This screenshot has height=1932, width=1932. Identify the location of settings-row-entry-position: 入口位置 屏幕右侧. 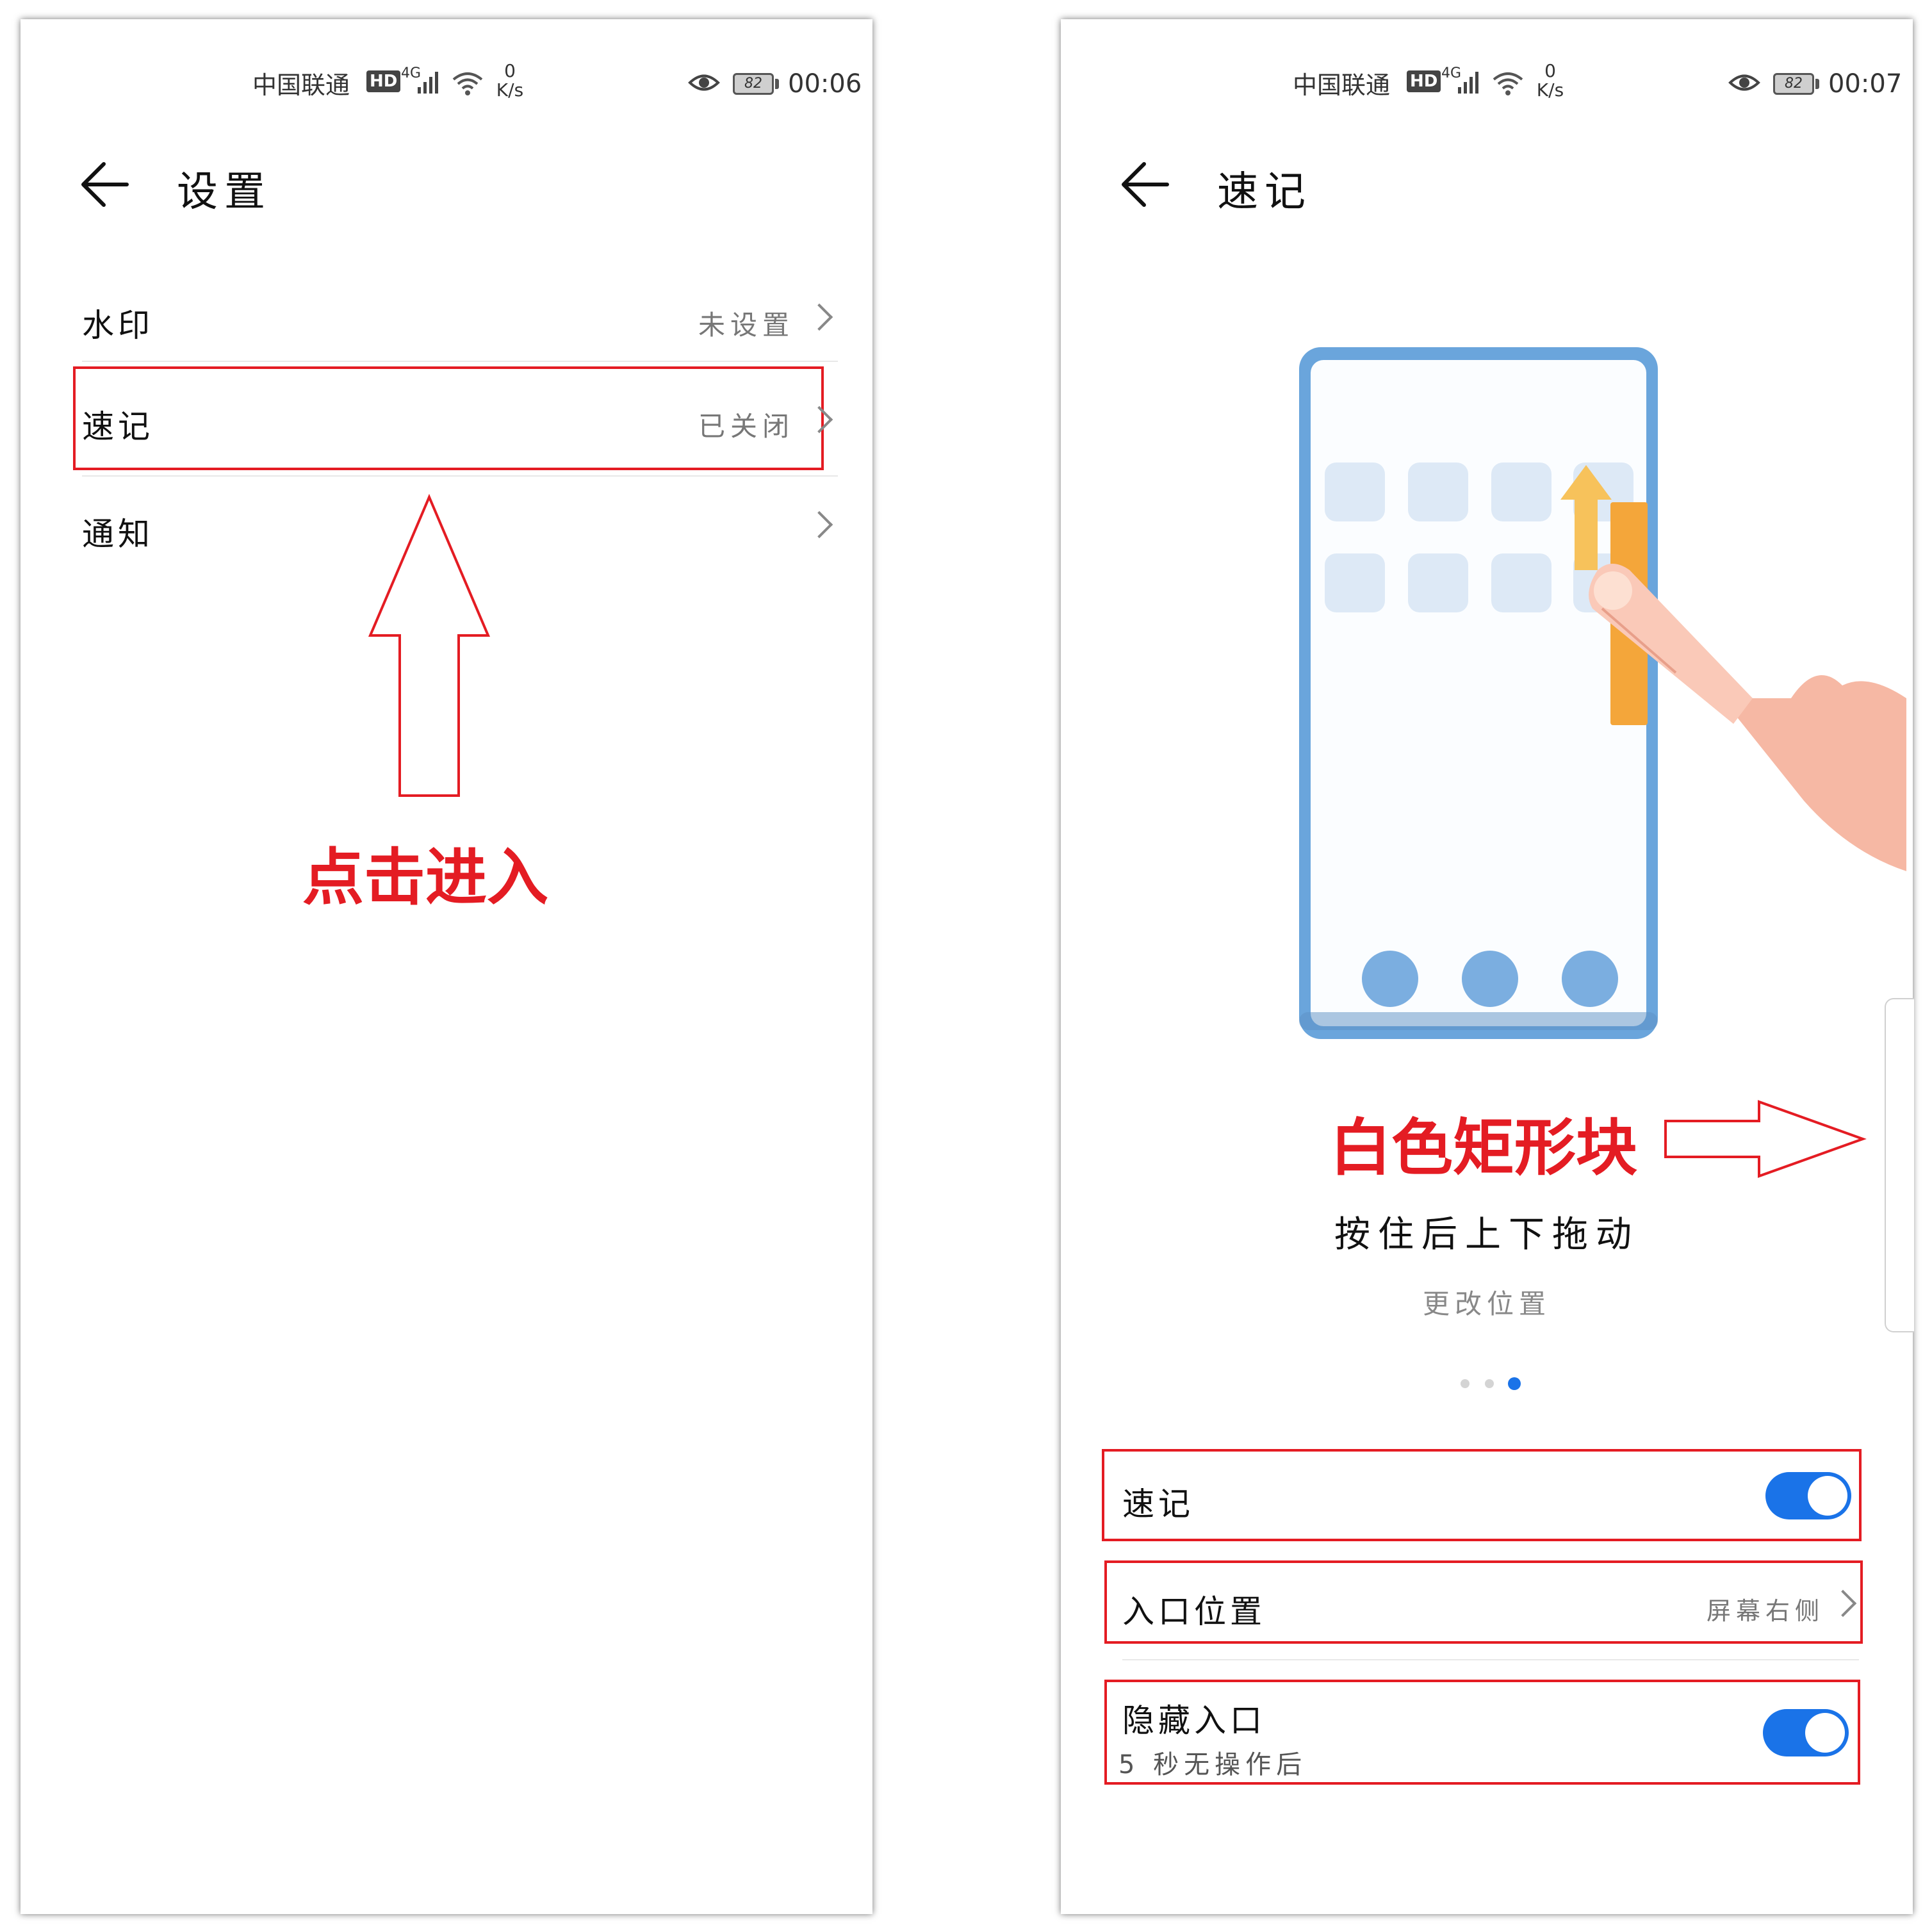
(1490, 1602).